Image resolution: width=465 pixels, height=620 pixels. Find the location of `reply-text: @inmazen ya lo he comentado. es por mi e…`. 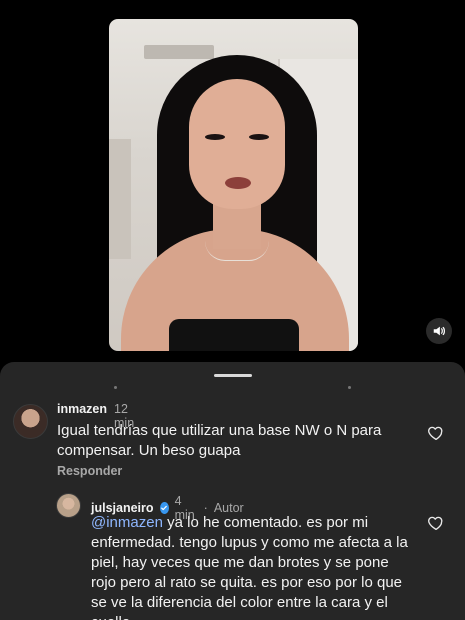

reply-text: @inmazen ya lo he comentado. es por mi e… is located at coordinates (250, 566).